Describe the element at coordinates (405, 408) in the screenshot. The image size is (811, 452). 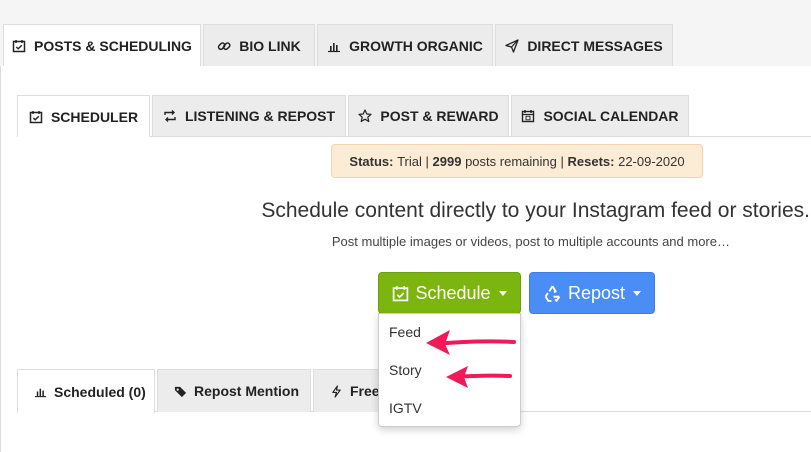
I see `dropdown-item-igtv: IGTV` at that location.